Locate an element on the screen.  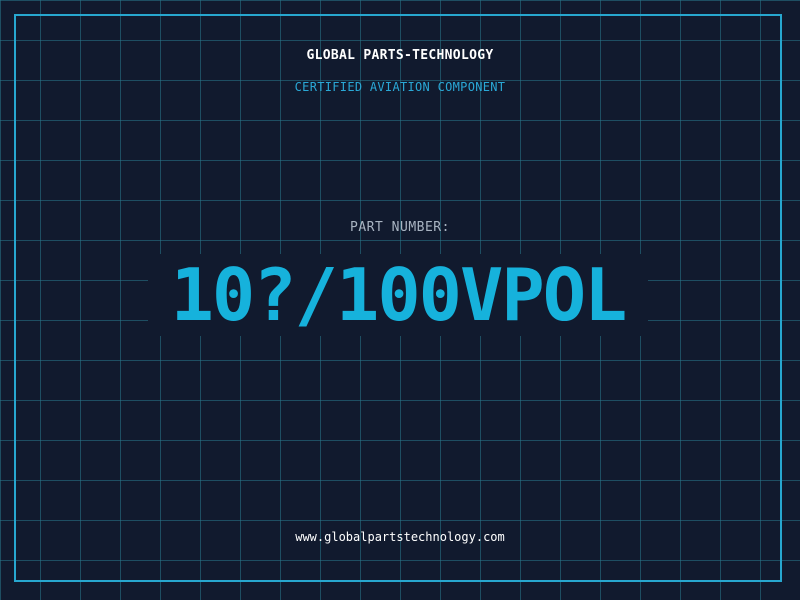
brand-subtitle: CERTIFIED AVIATION COMPONENT is located at coordinates (400, 87).